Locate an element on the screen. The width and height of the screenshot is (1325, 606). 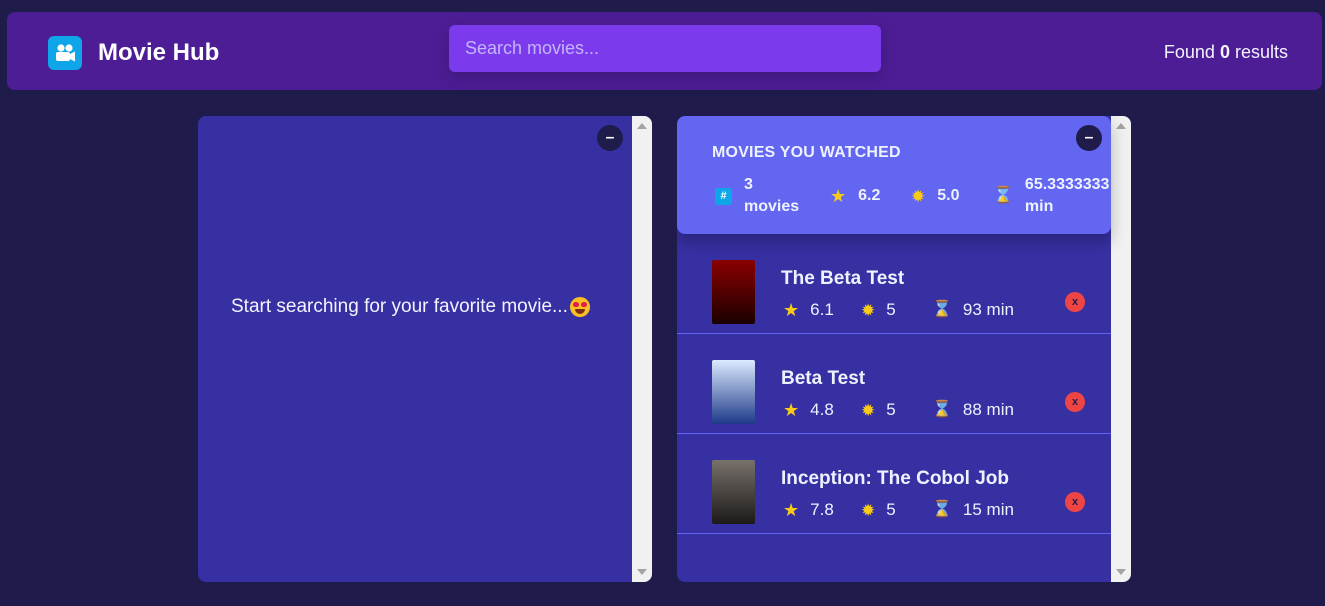
results-number: 0 is located at coordinates (1224, 52).